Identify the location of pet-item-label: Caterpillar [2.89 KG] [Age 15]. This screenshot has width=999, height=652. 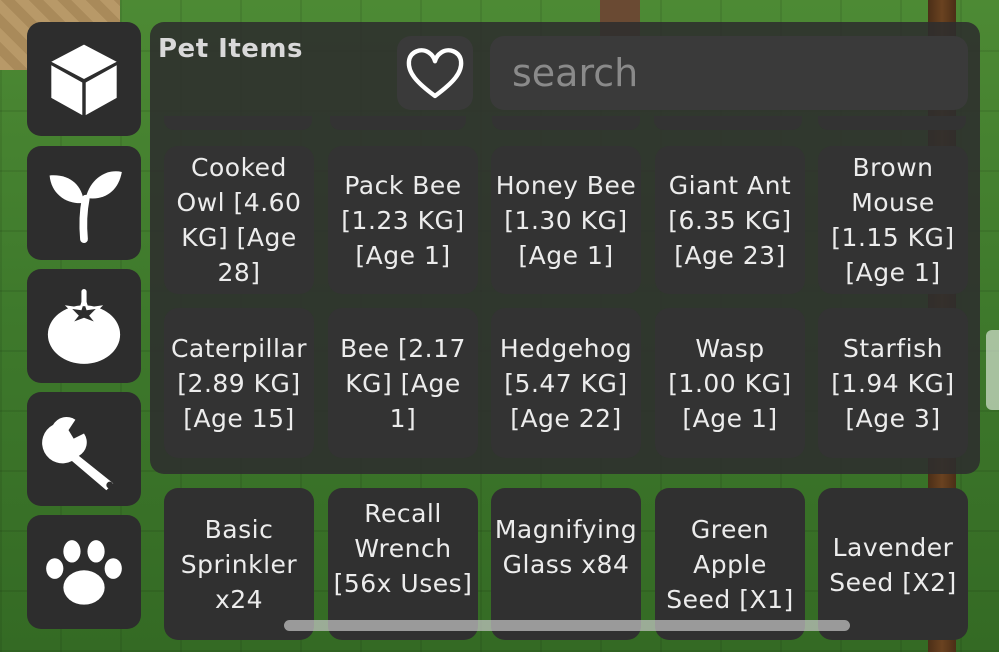
(239, 383).